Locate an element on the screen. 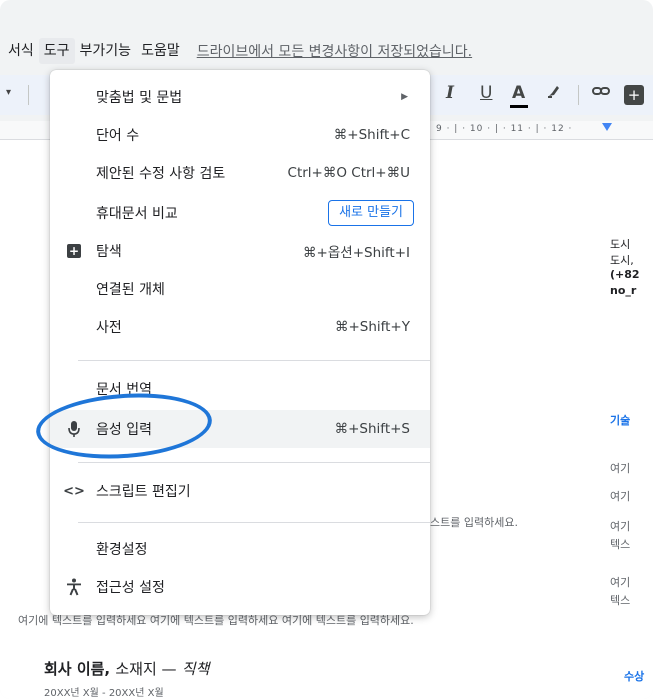 The height and width of the screenshot is (699, 653). menu-item-shortcut: ⌘+Shift+Y is located at coordinates (372, 327).